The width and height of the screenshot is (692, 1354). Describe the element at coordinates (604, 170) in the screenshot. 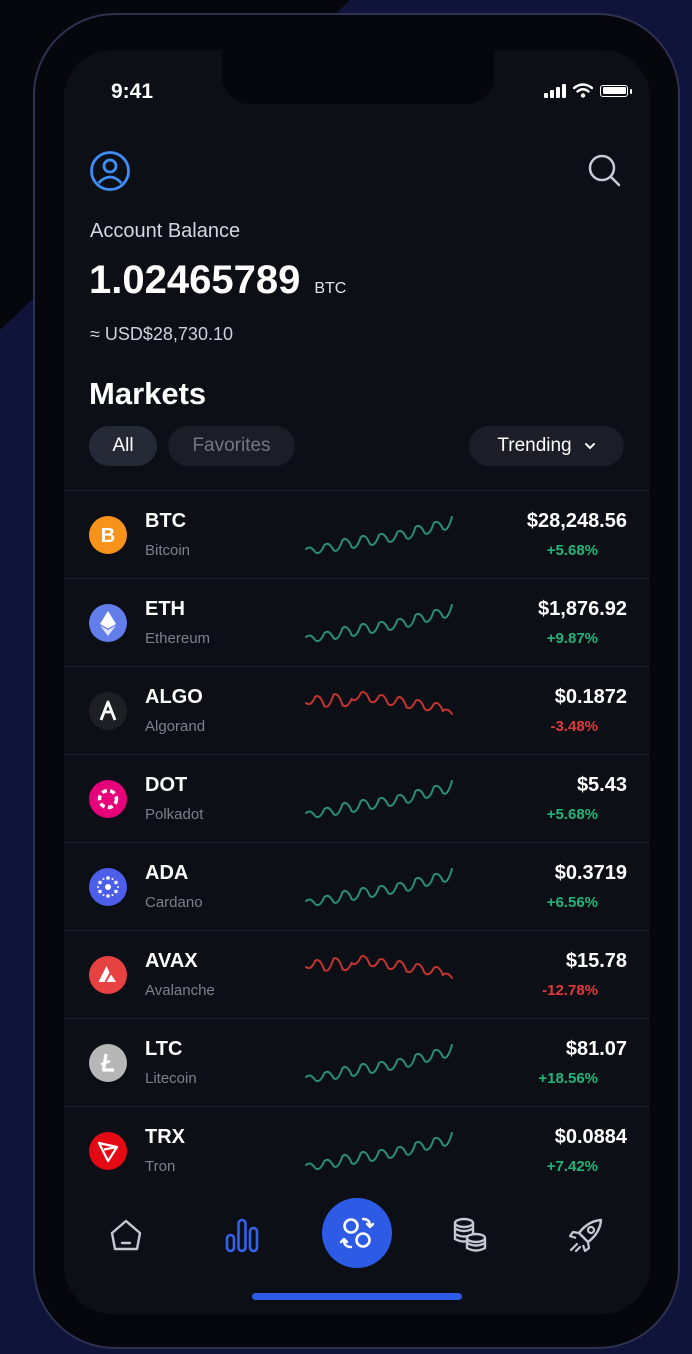

I see `search-icon` at that location.